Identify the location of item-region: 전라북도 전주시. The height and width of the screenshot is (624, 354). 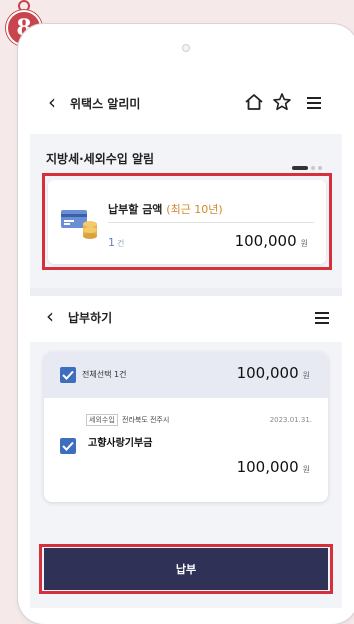
(146, 420).